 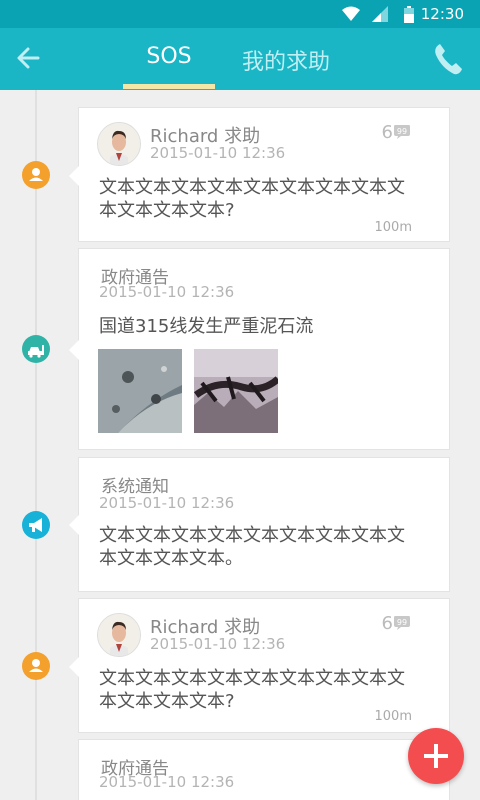 What do you see at coordinates (36, 351) in the screenshot?
I see `car-icon` at bounding box center [36, 351].